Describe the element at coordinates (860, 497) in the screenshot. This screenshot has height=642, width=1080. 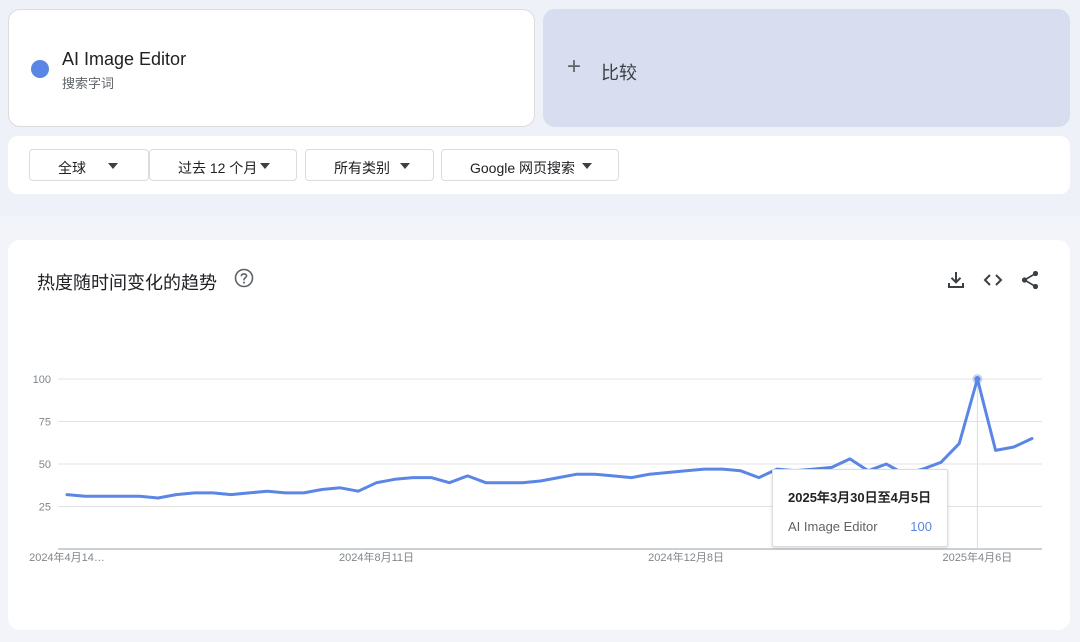
I see `tooltip-date: 2025年3月30日至4月5日` at that location.